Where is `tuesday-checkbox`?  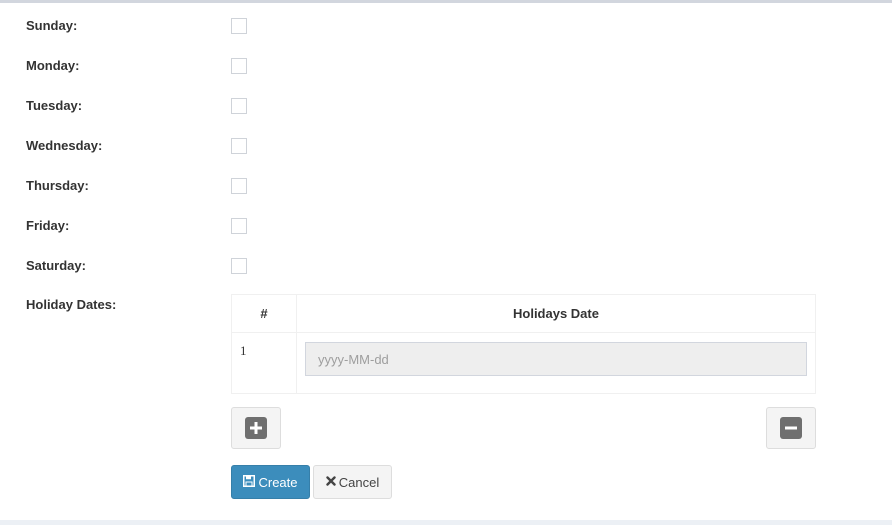 tuesday-checkbox is located at coordinates (239, 106).